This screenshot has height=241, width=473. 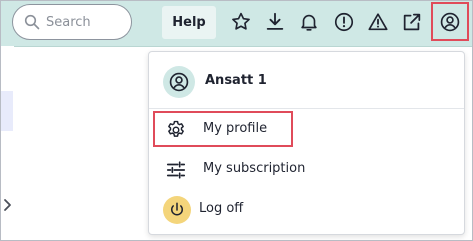 What do you see at coordinates (177, 210) in the screenshot?
I see `power-icon` at bounding box center [177, 210].